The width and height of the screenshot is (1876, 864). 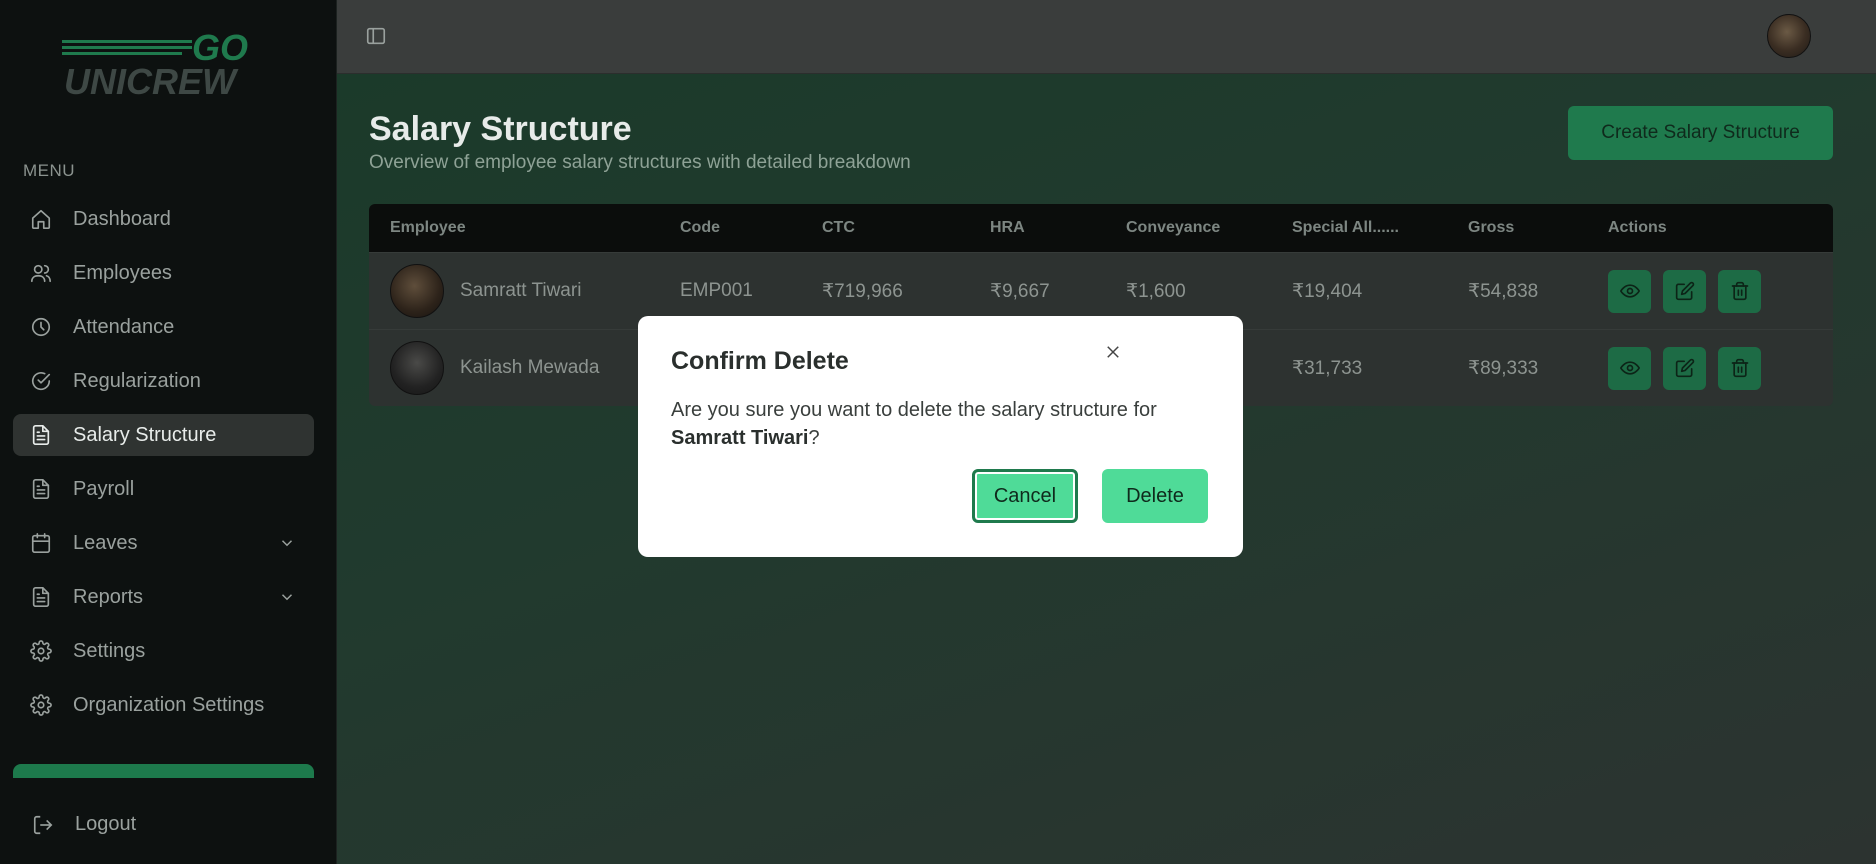 I want to click on close-button, so click(x=1113, y=353).